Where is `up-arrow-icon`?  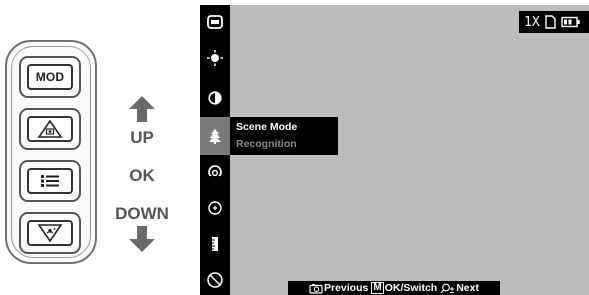 up-arrow-icon is located at coordinates (142, 109).